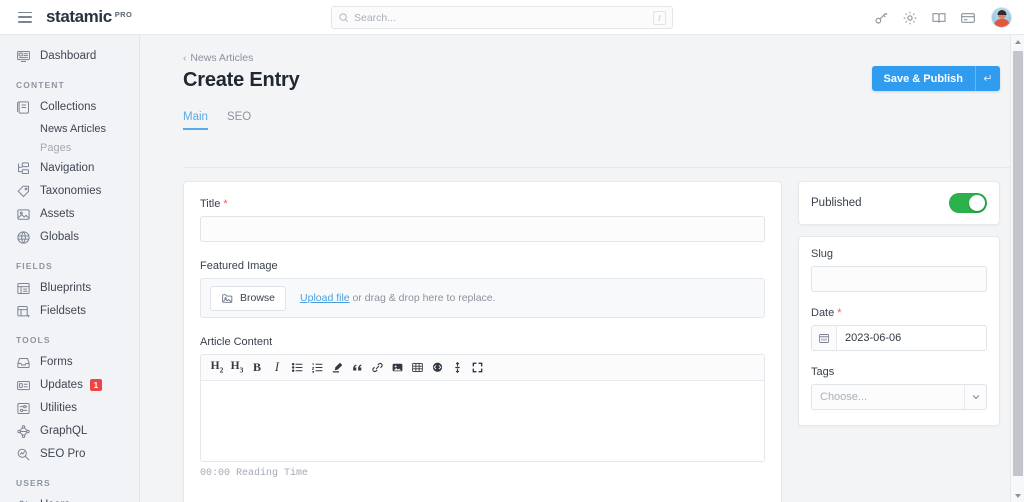  I want to click on sidebar-item-label: Blueprints, so click(66, 288).